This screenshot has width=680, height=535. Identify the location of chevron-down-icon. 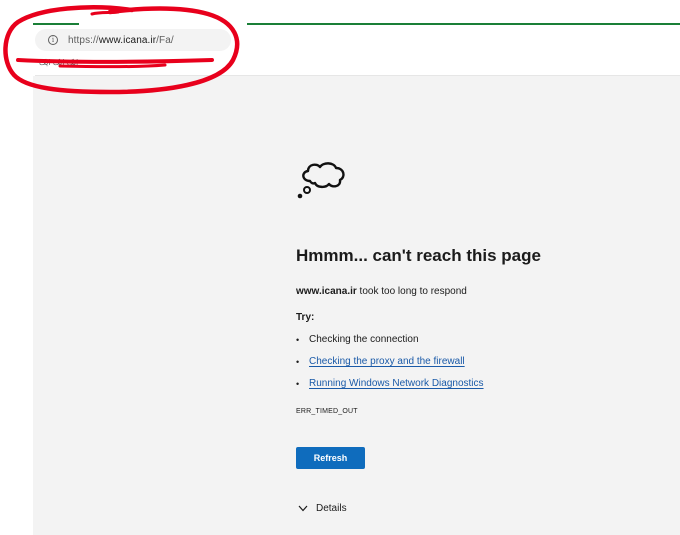
(303, 508).